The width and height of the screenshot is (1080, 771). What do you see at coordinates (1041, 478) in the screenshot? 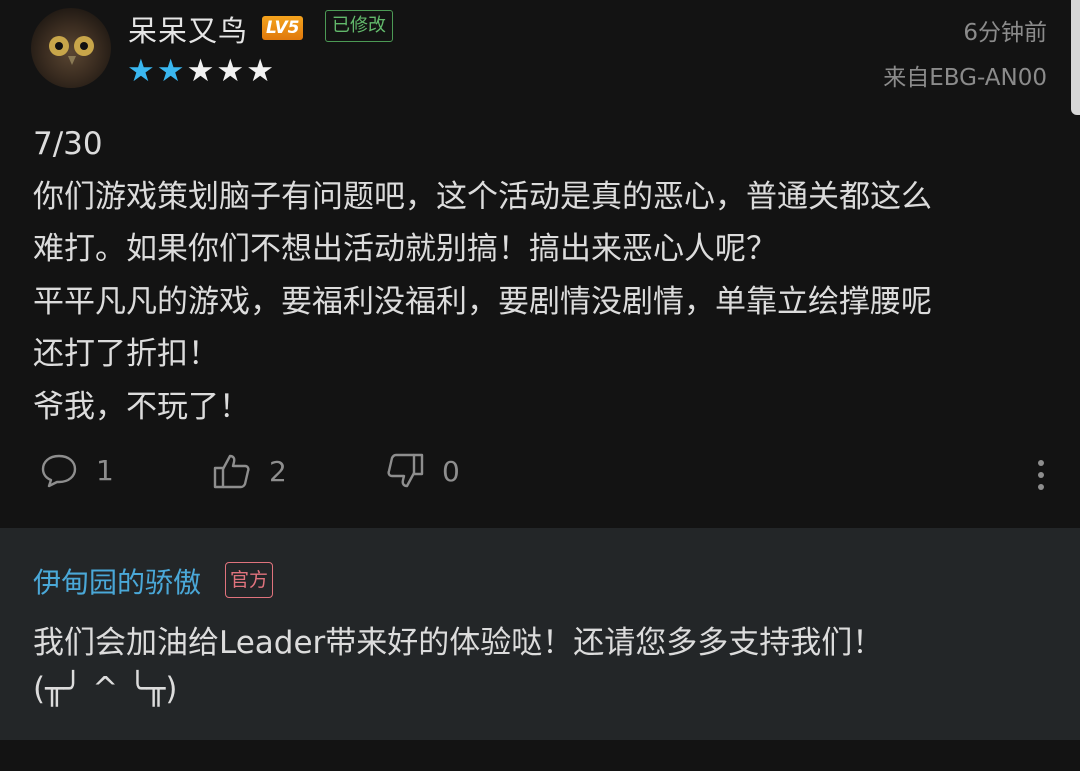
I see `more-vertical-icon` at bounding box center [1041, 478].